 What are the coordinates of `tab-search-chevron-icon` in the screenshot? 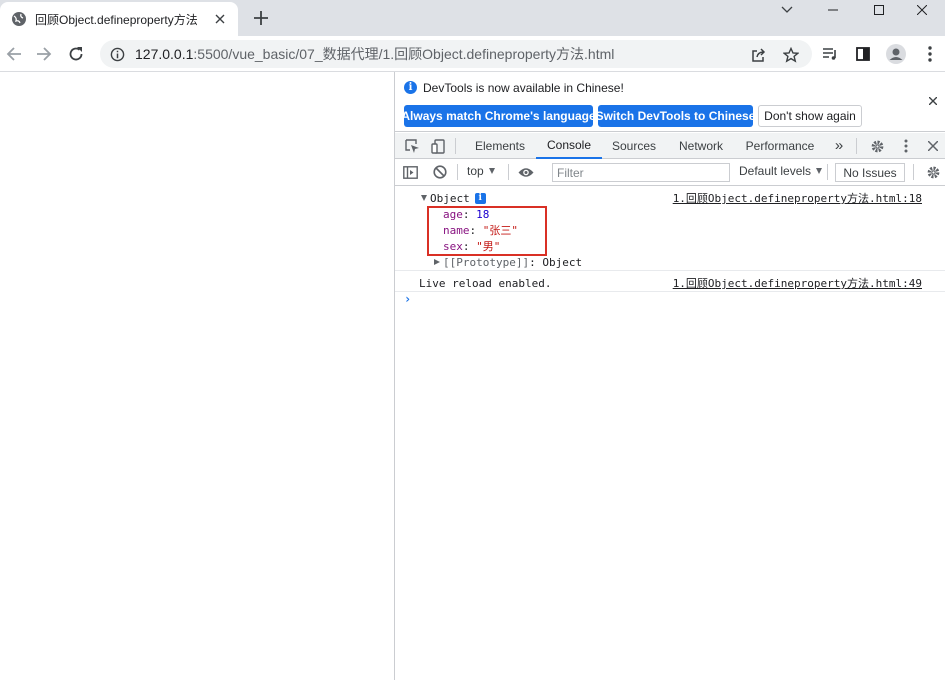 It's located at (787, 10).